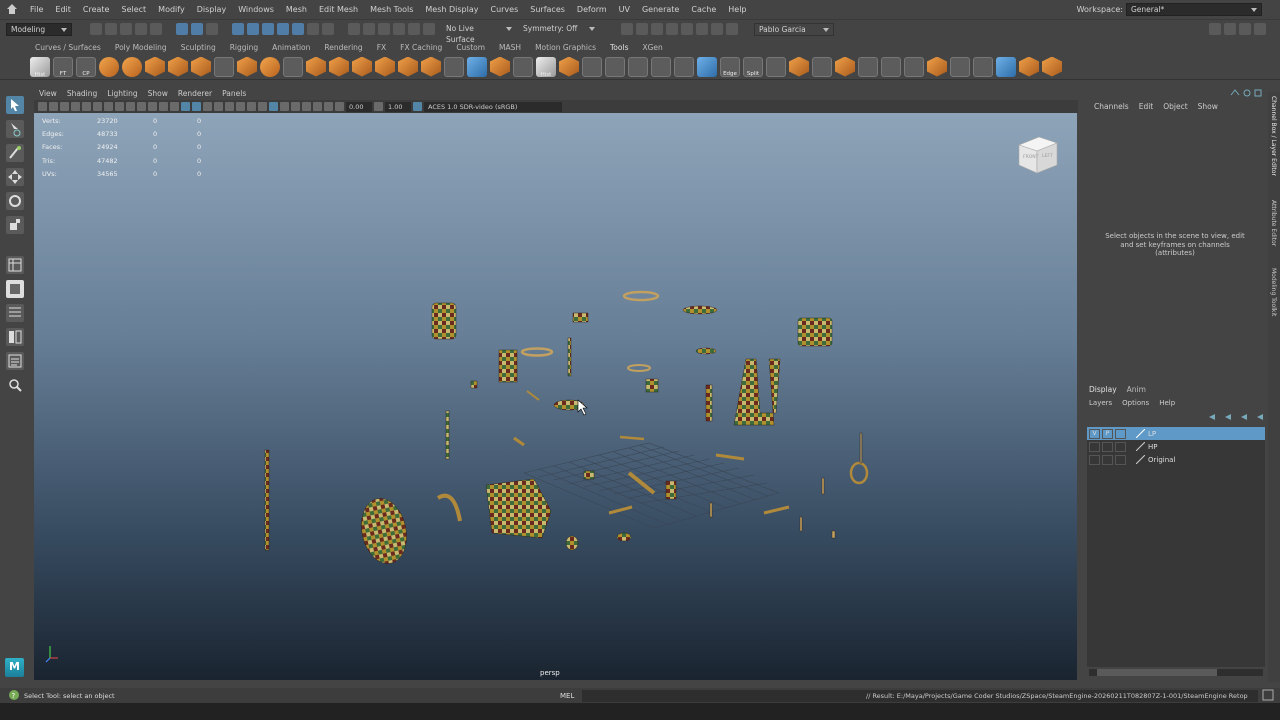 The width and height of the screenshot is (1280, 720). I want to click on shelf-lasso-icon, so click(615, 66).